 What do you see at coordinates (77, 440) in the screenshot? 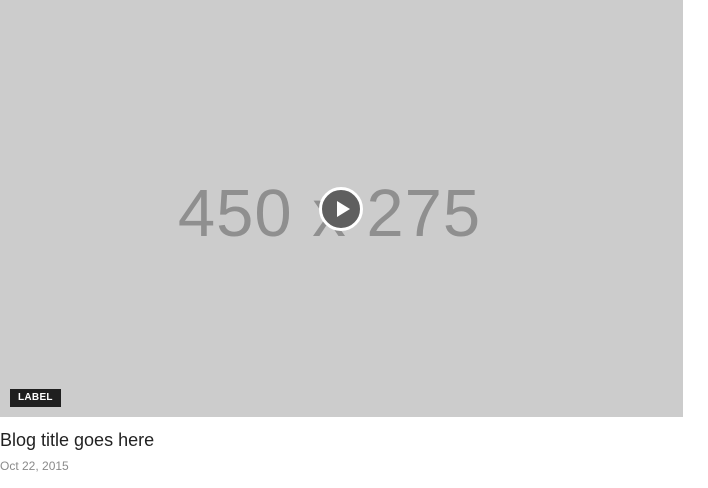
I see `blog-title-link: Blog title goes here` at bounding box center [77, 440].